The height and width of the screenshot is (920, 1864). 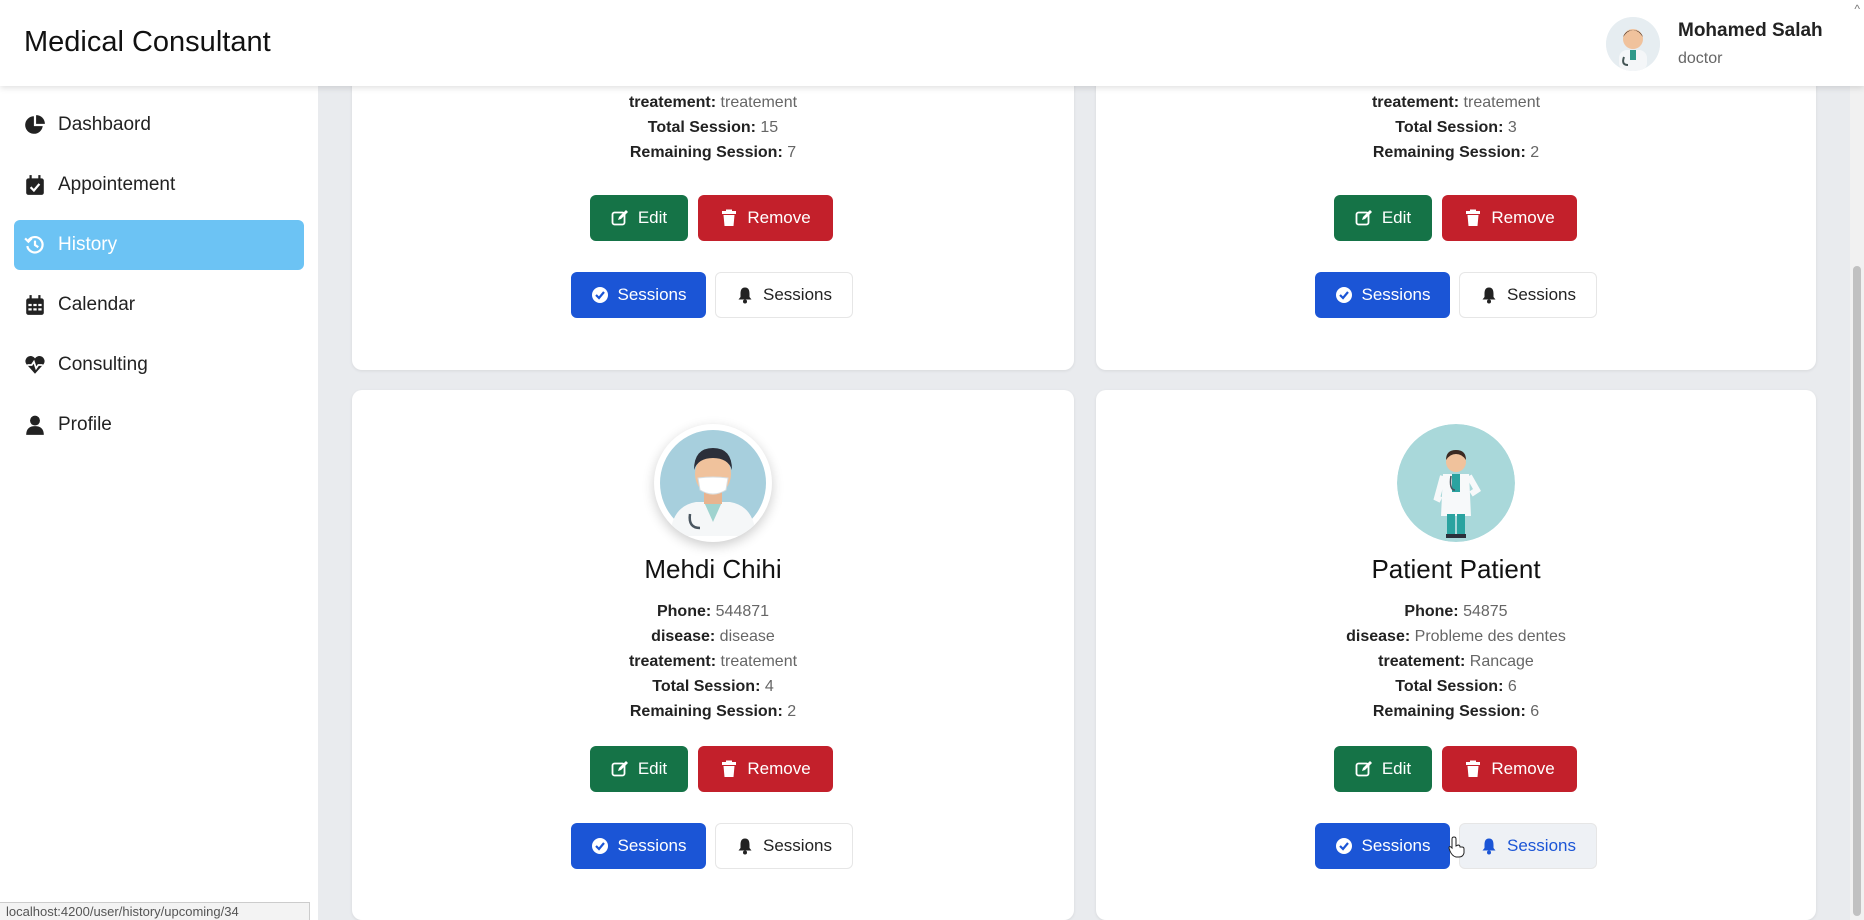 I want to click on sidebar-item-label: Consulting, so click(x=103, y=364).